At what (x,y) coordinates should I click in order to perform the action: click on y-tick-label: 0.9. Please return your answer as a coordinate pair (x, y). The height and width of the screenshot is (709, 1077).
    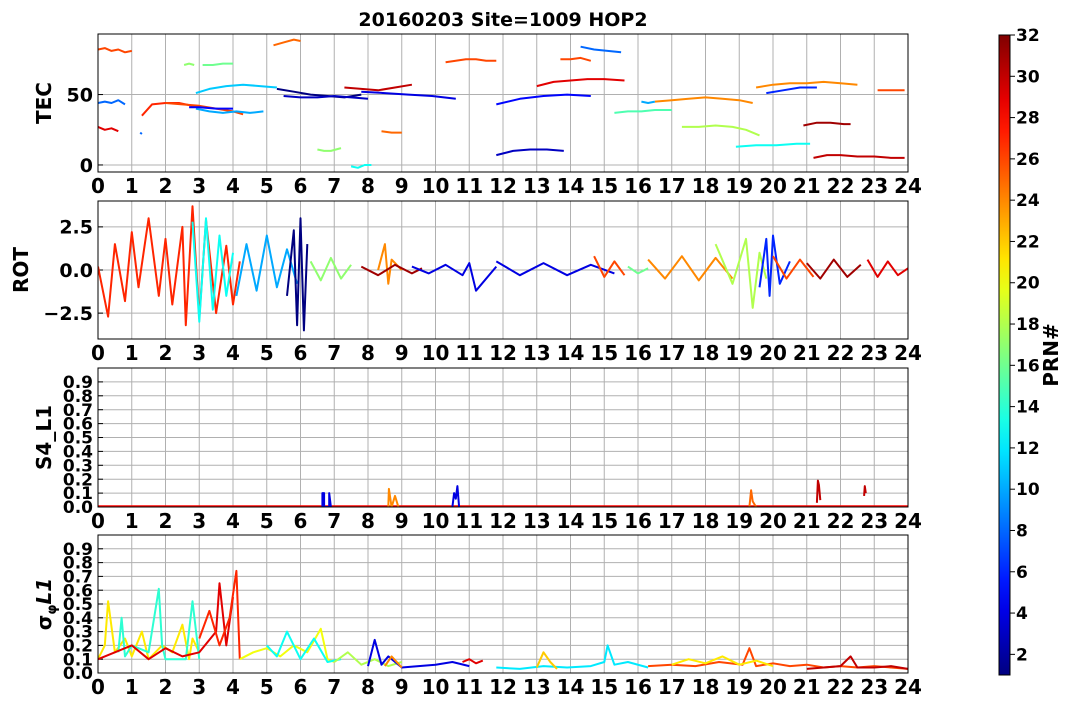
    Looking at the image, I should click on (78, 550).